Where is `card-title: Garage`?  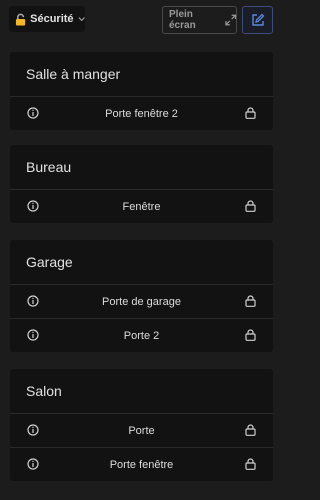 card-title: Garage is located at coordinates (49, 262).